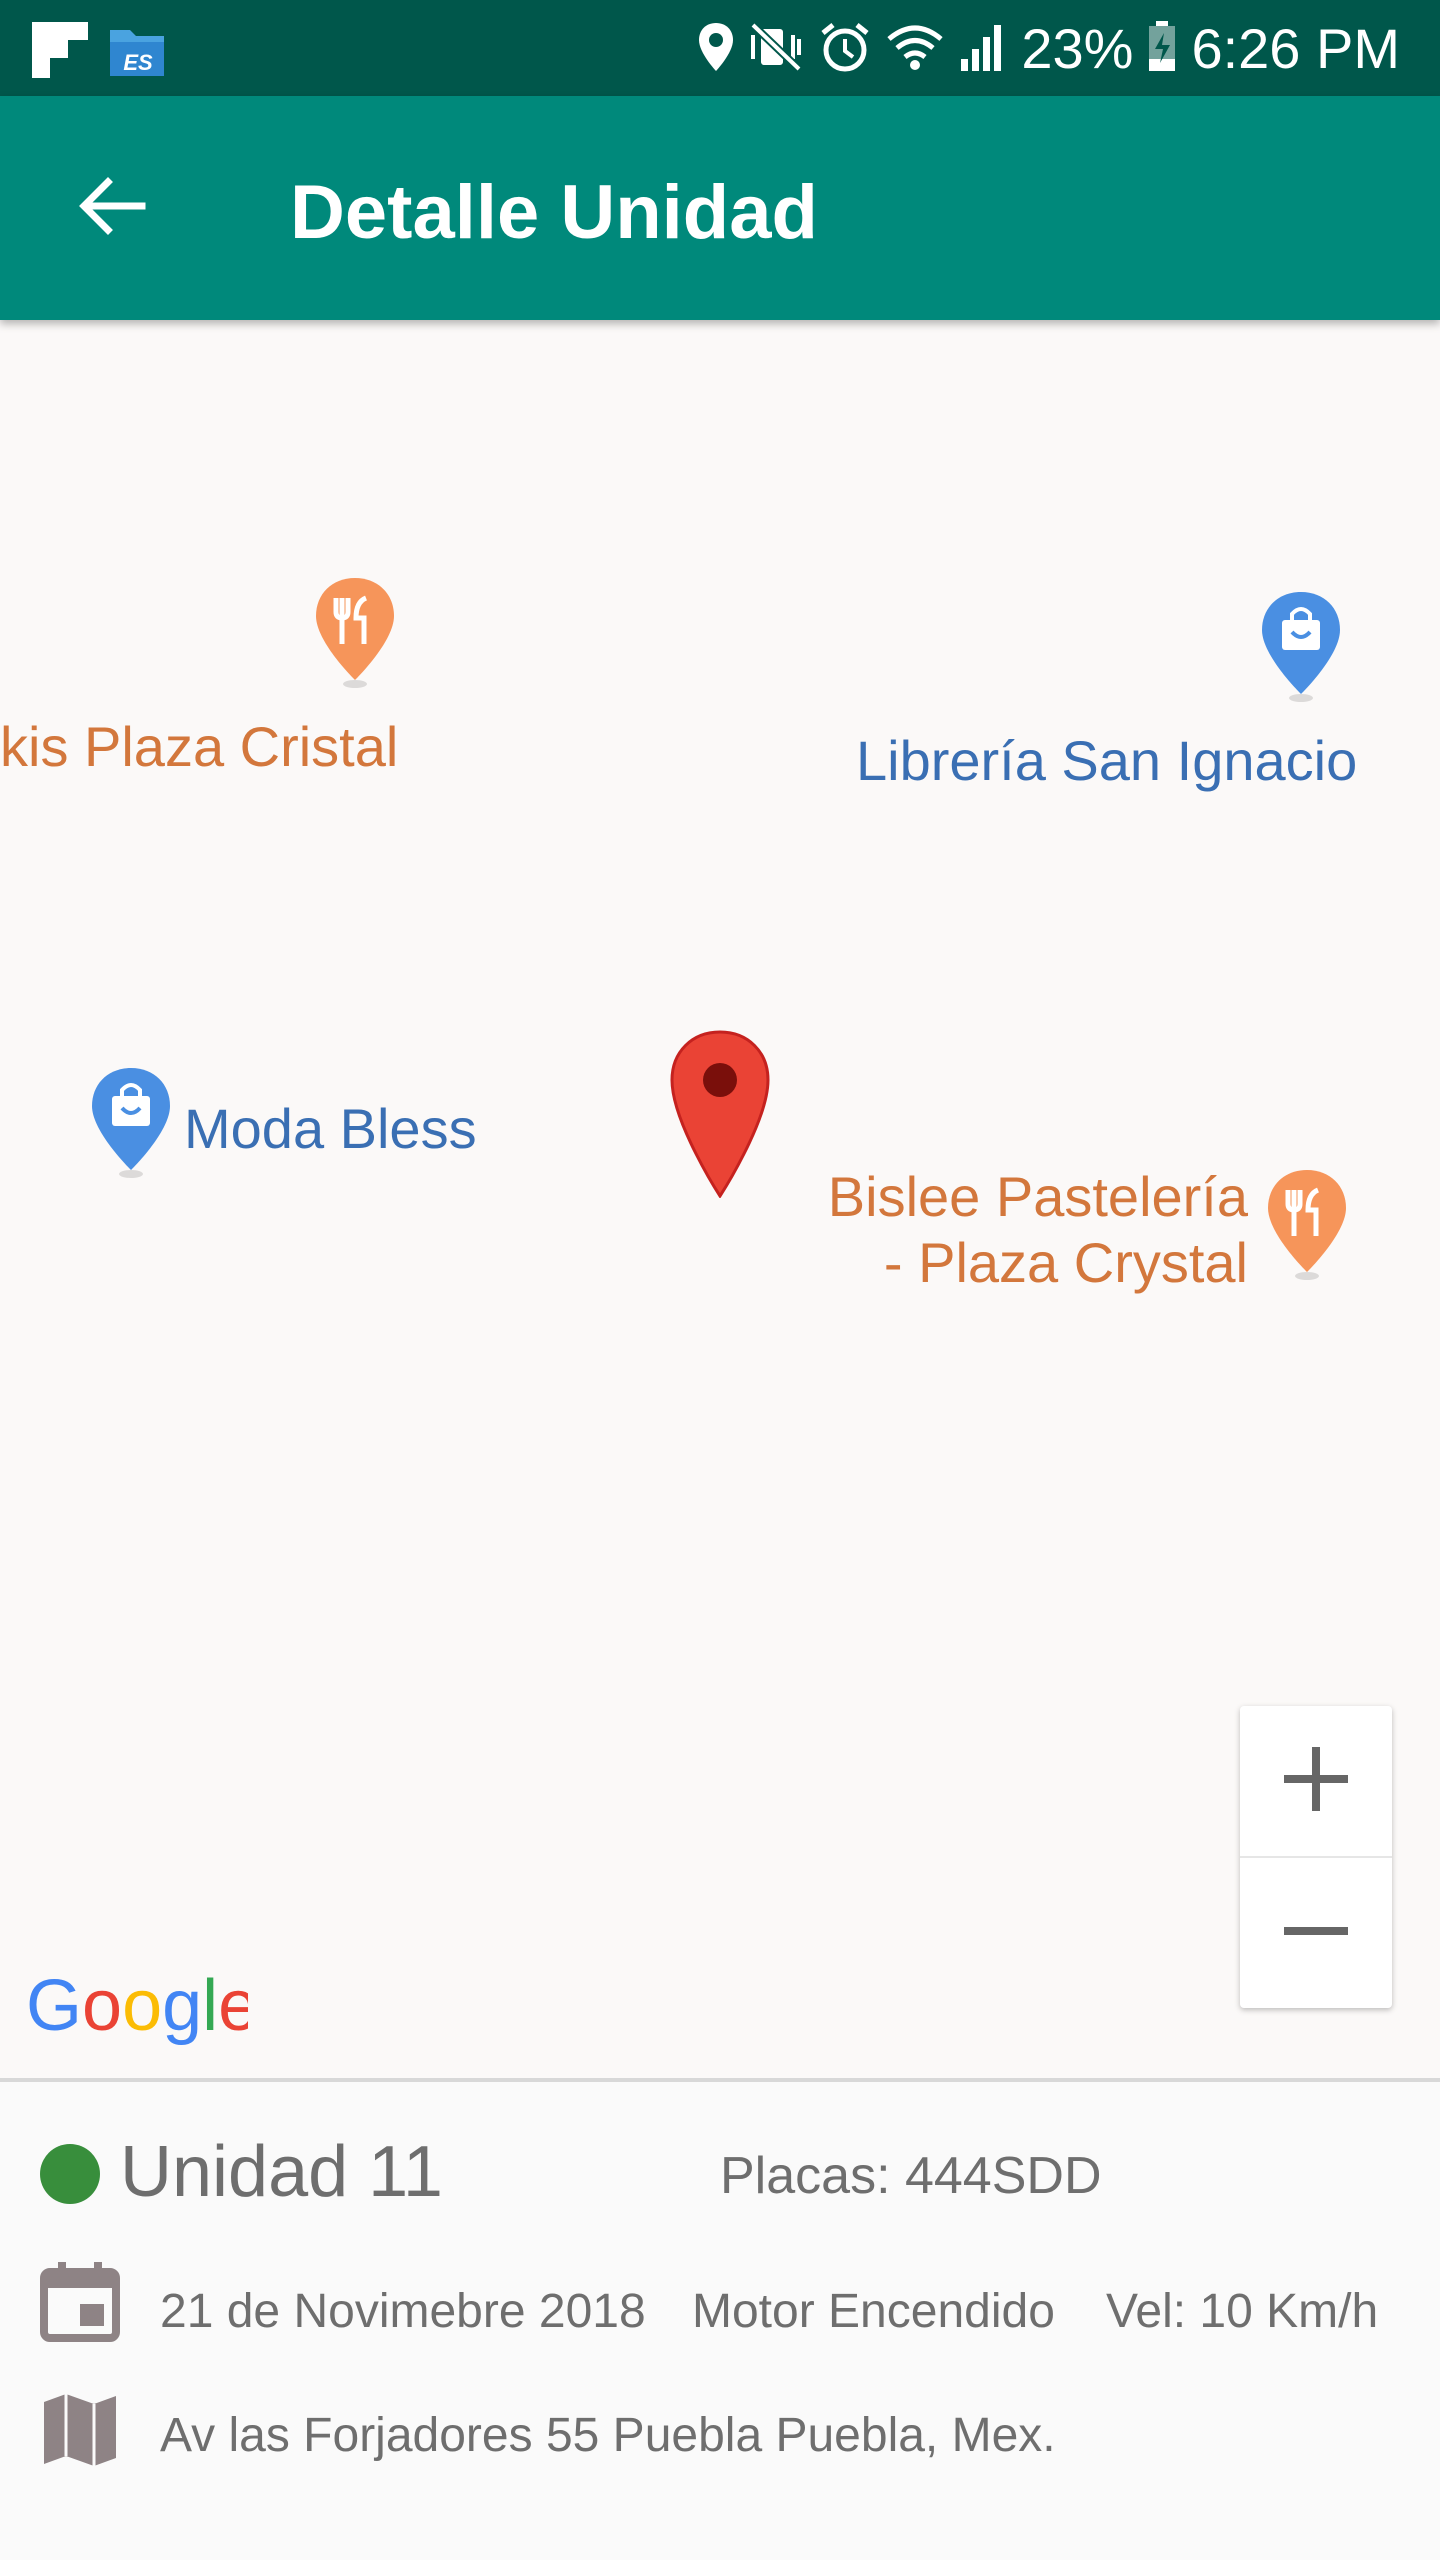 The width and height of the screenshot is (1440, 2560). I want to click on vibrate-mute-icon, so click(777, 49).